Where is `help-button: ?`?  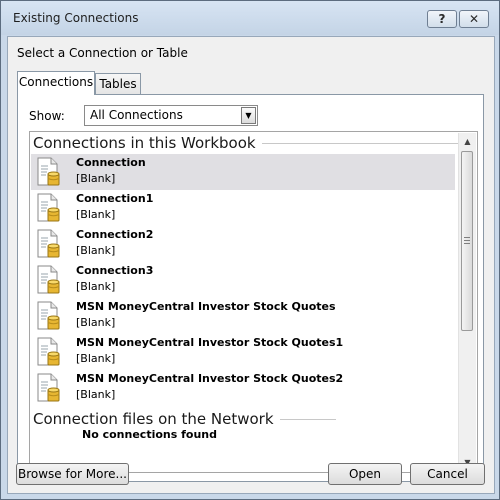
help-button: ? is located at coordinates (442, 19).